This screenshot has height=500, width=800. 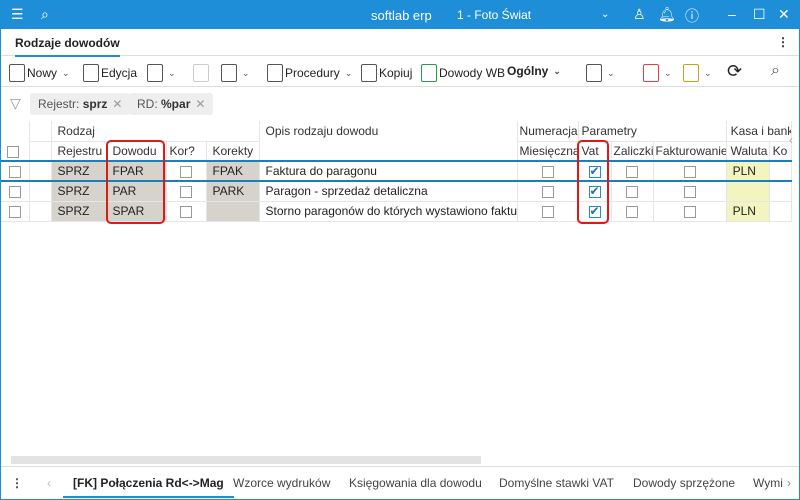 I want to click on copy-label: Kopiuj, so click(x=396, y=73).